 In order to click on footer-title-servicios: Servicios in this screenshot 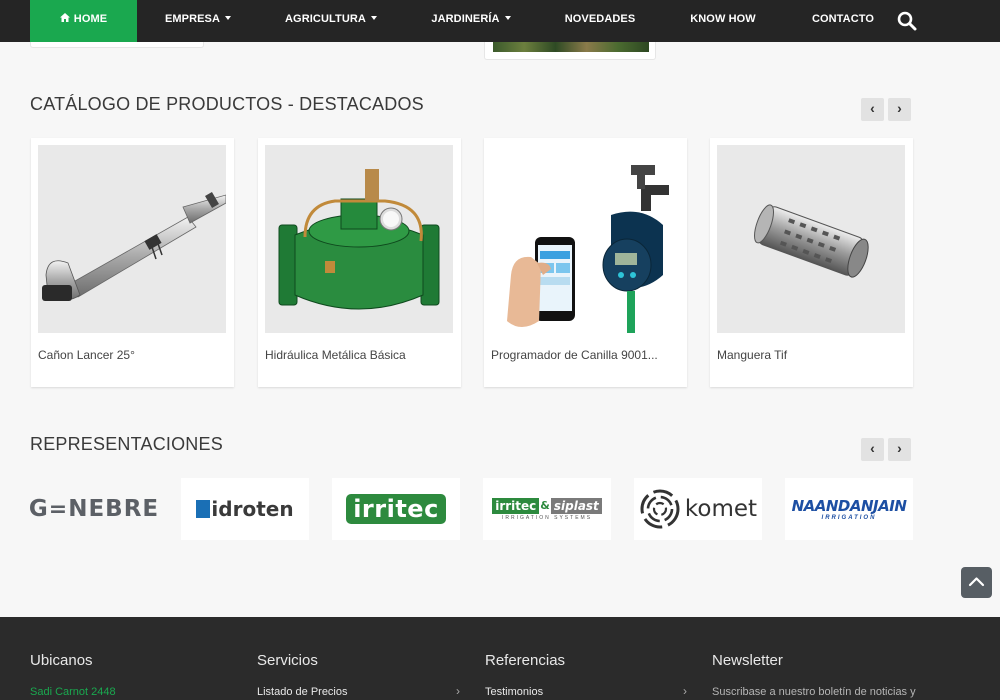, I will do `click(287, 660)`.